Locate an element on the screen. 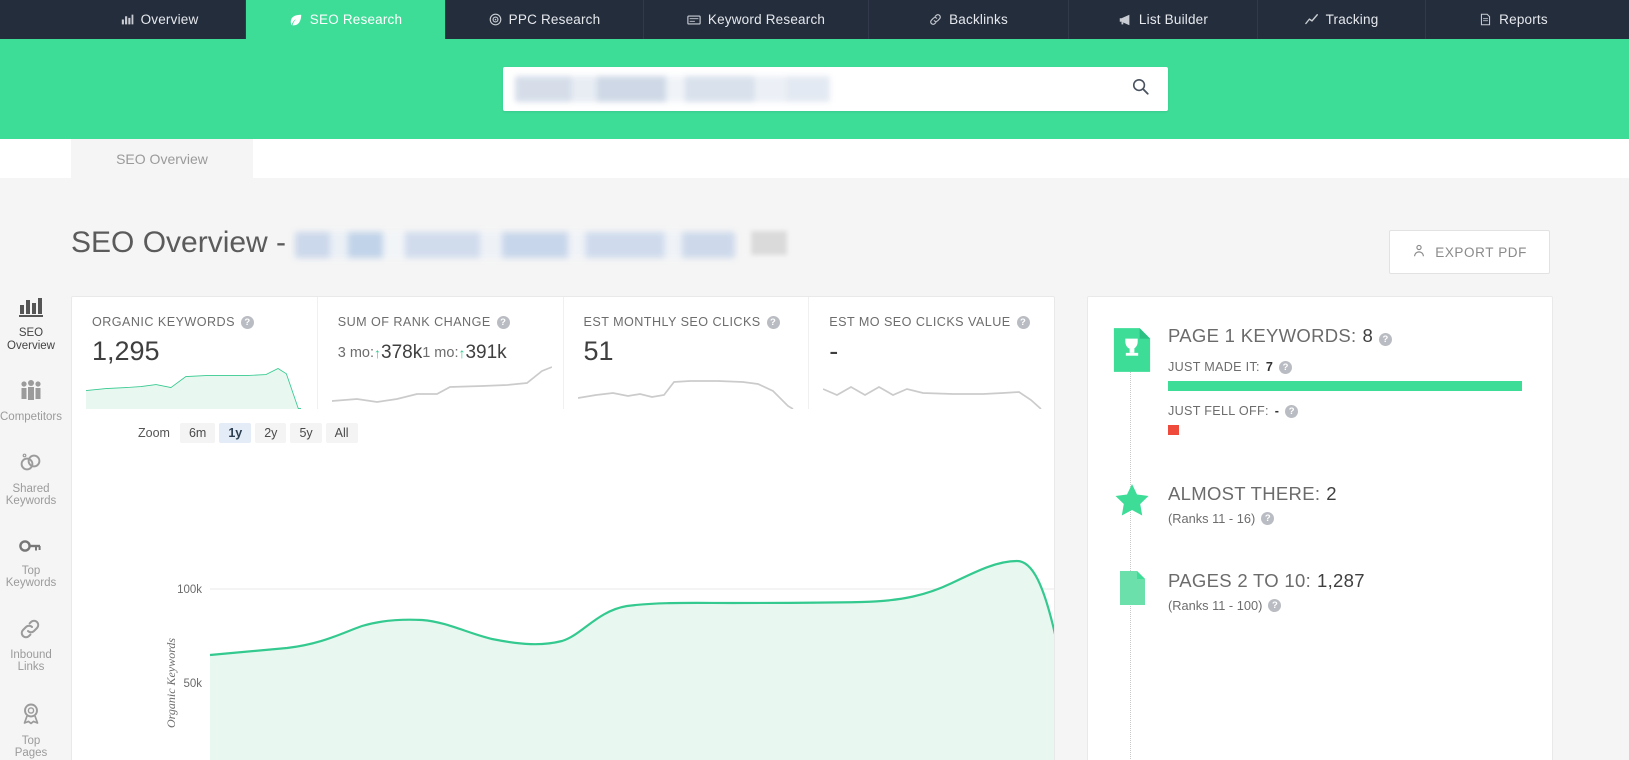  tab-label: Backlinks is located at coordinates (1284, 158).